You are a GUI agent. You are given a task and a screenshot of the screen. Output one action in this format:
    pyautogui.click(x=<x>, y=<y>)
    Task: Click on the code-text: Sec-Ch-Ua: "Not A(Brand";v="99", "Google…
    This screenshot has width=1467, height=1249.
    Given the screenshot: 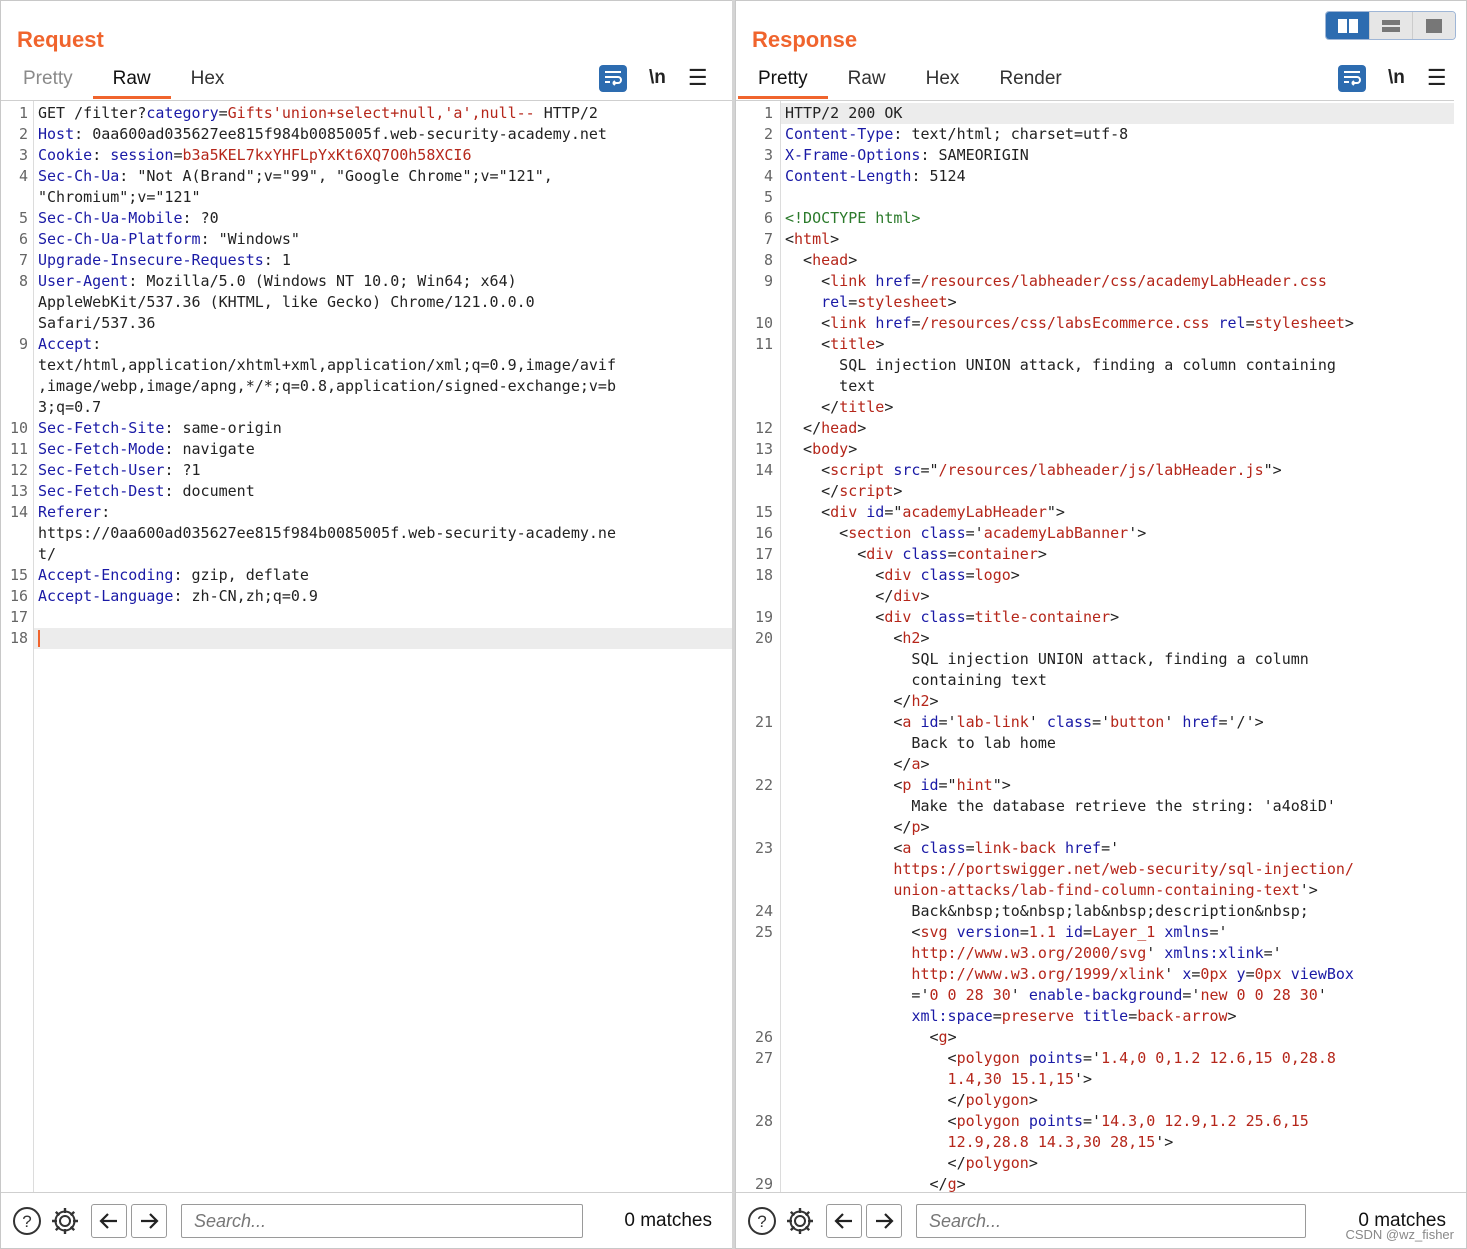 What is the action you would take?
    pyautogui.click(x=383, y=176)
    